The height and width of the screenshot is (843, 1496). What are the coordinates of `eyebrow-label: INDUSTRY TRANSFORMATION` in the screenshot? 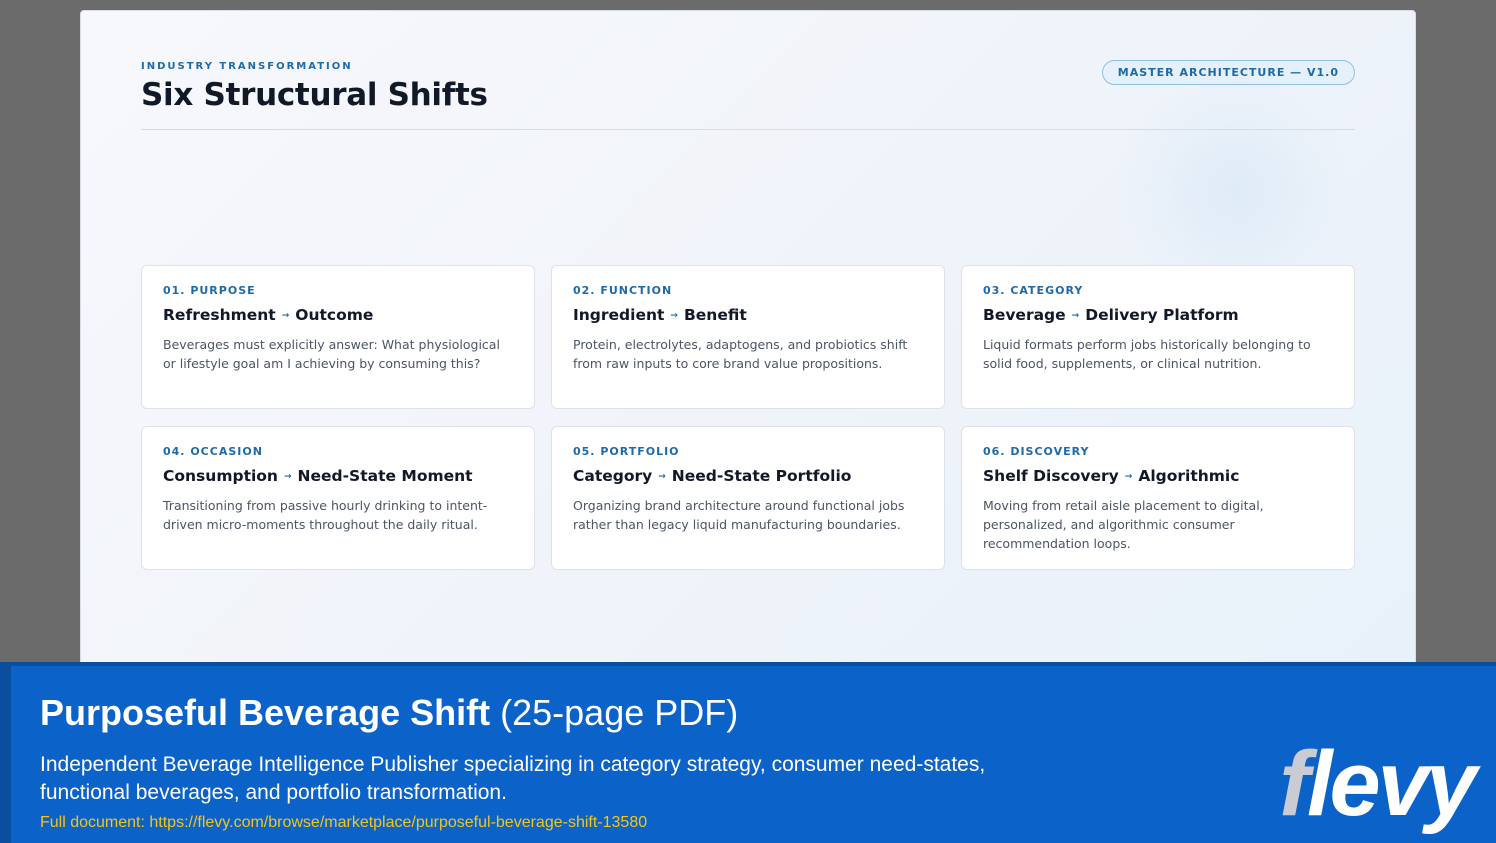 It's located at (247, 66).